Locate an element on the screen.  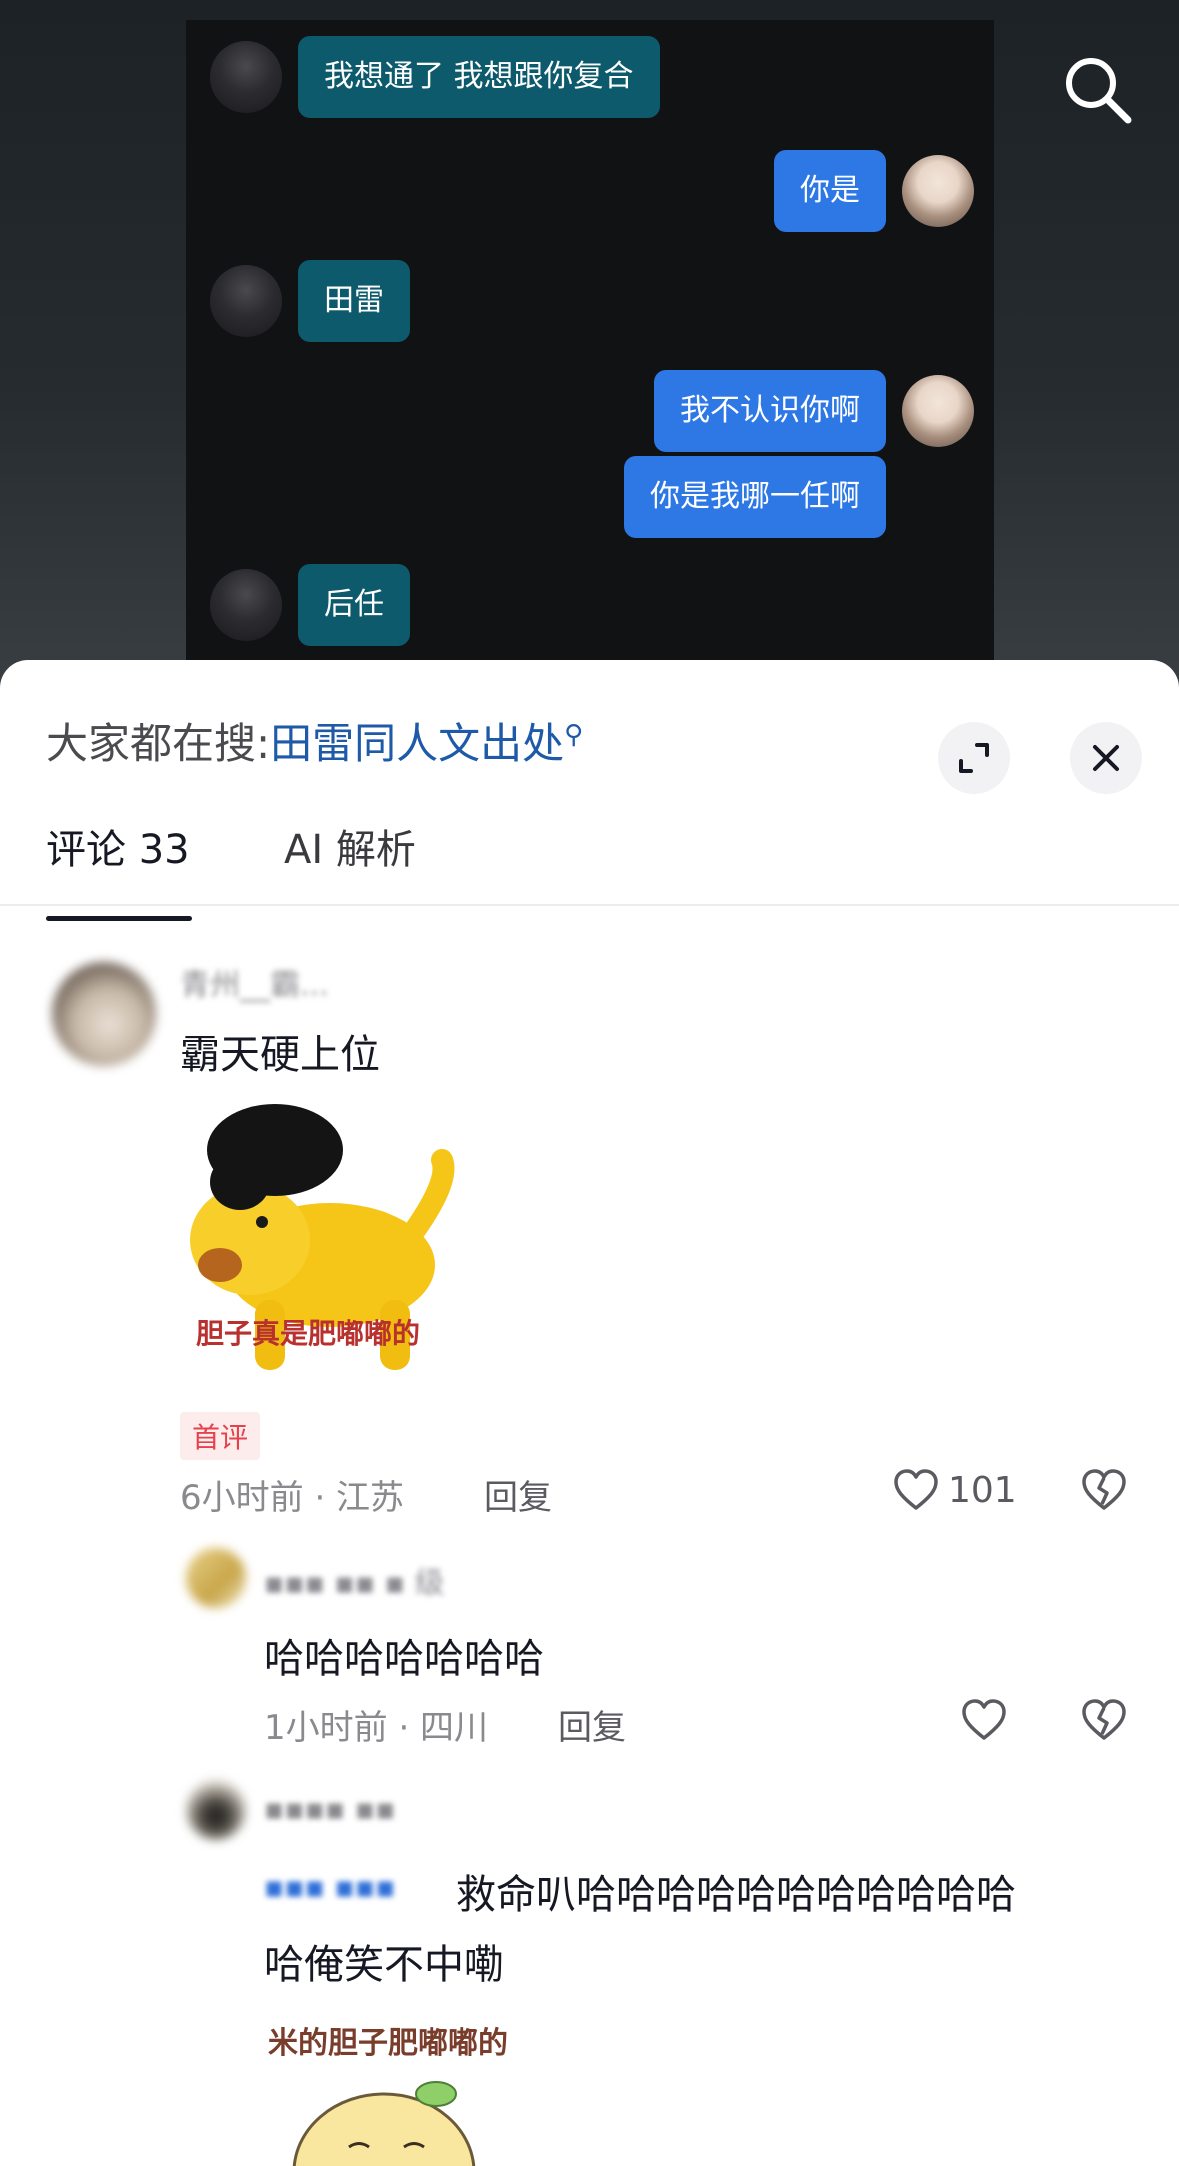
chat-message-left: 田雷 is located at coordinates (310, 301).